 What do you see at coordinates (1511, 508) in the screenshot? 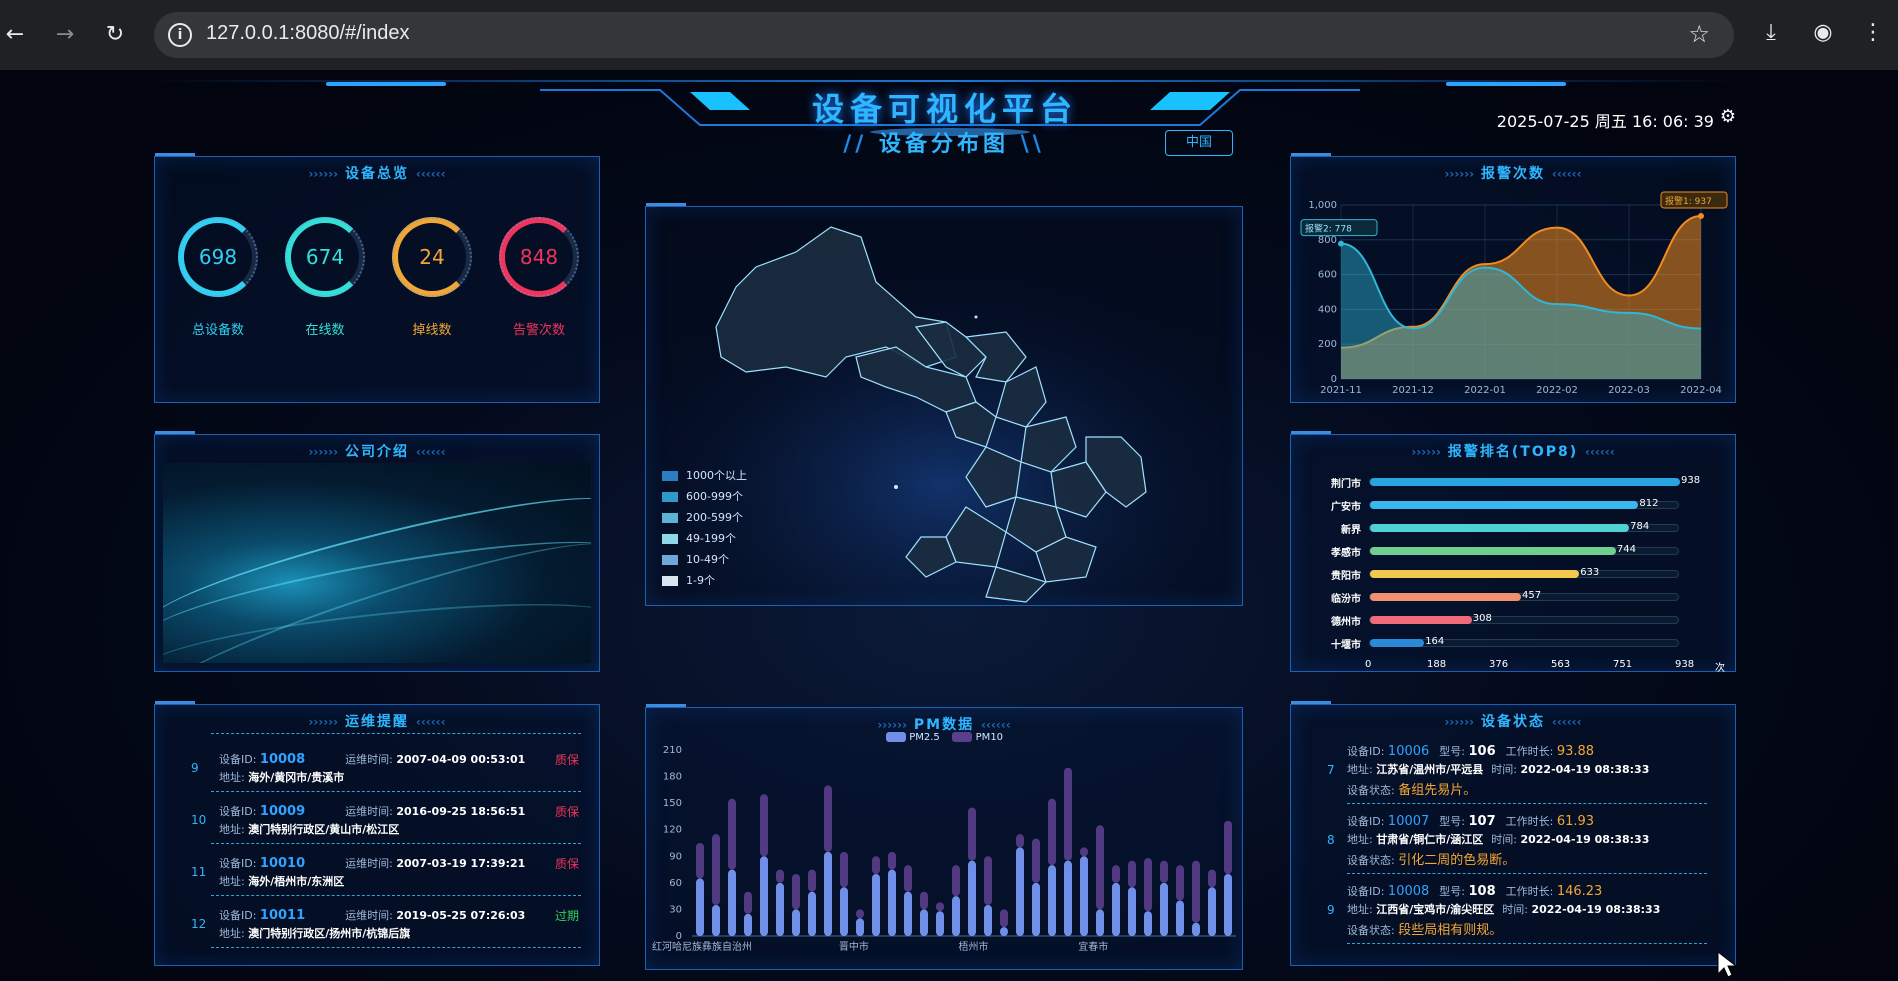
I see `ranking-row: 广安市 812` at bounding box center [1511, 508].